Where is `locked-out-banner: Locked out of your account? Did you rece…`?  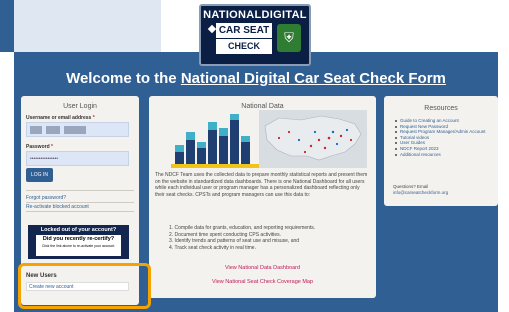 locked-out-banner: Locked out of your account? Did you rece… is located at coordinates (78, 242).